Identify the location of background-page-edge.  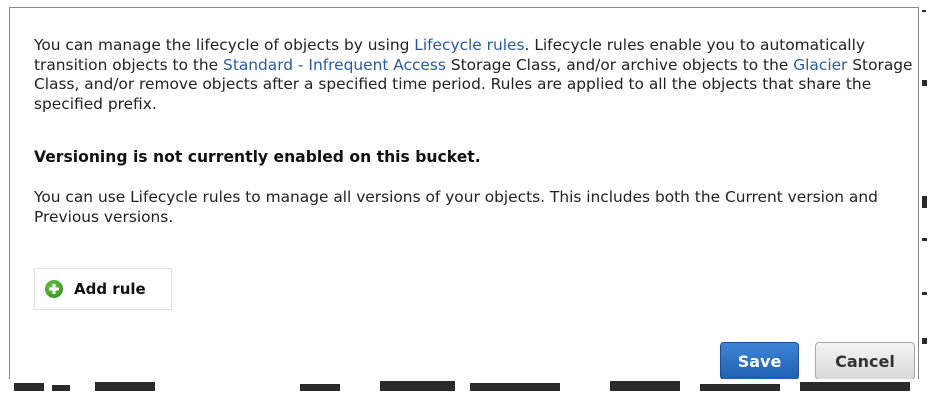
(923, 196).